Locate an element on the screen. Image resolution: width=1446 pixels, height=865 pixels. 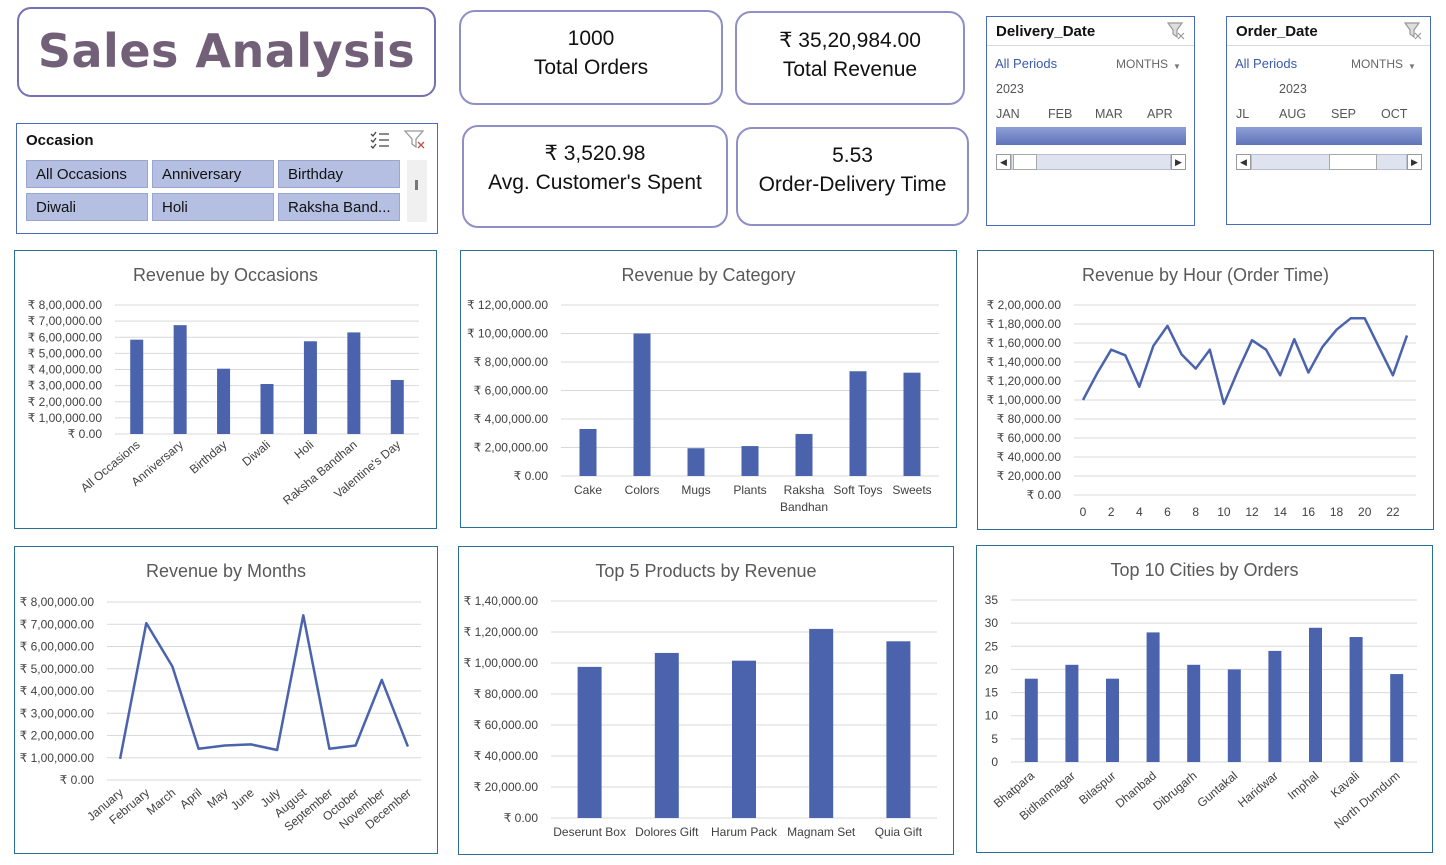
timeline-month: JAN is located at coordinates (1008, 114).